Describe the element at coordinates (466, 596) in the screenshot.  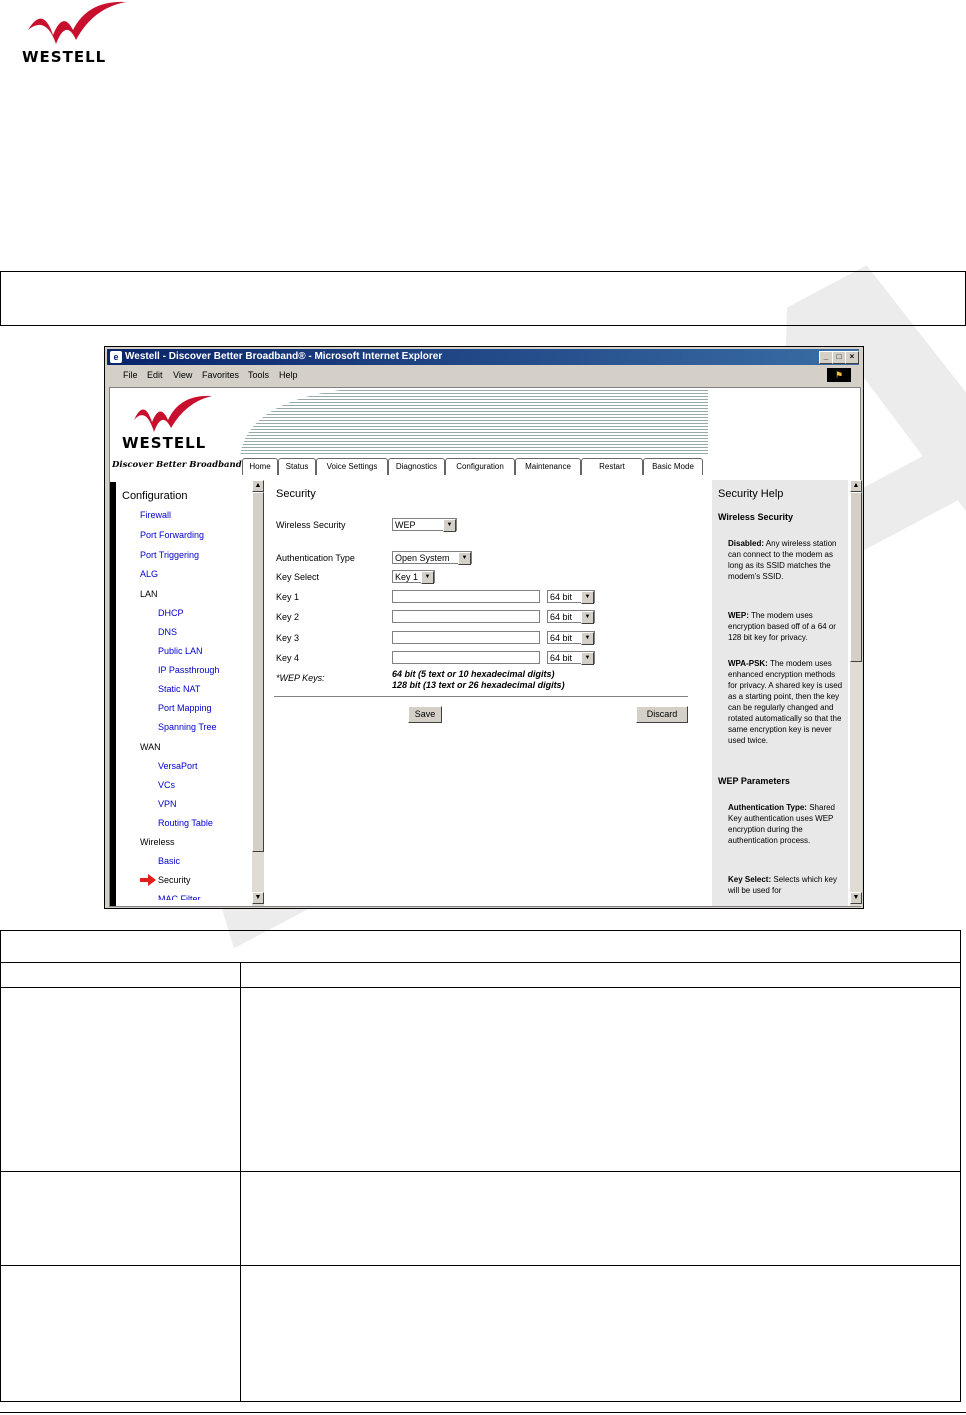
I see `key1-input` at that location.